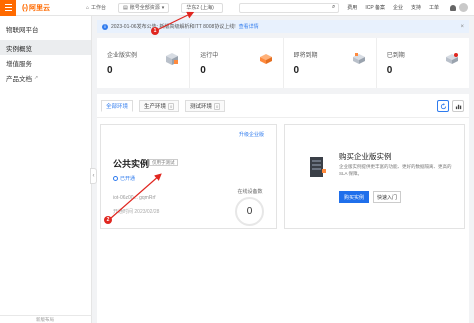  I want to click on close-icon: ×, so click(462, 27).